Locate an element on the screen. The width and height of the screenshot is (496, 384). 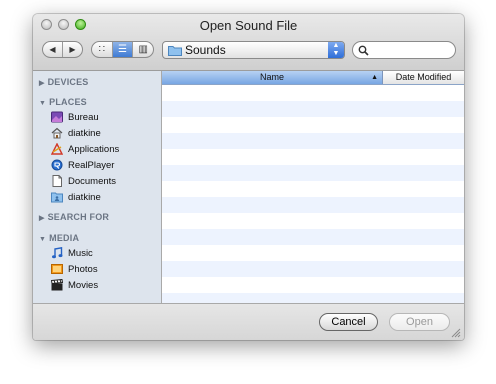
forward-button: ▶ is located at coordinates (72, 49).